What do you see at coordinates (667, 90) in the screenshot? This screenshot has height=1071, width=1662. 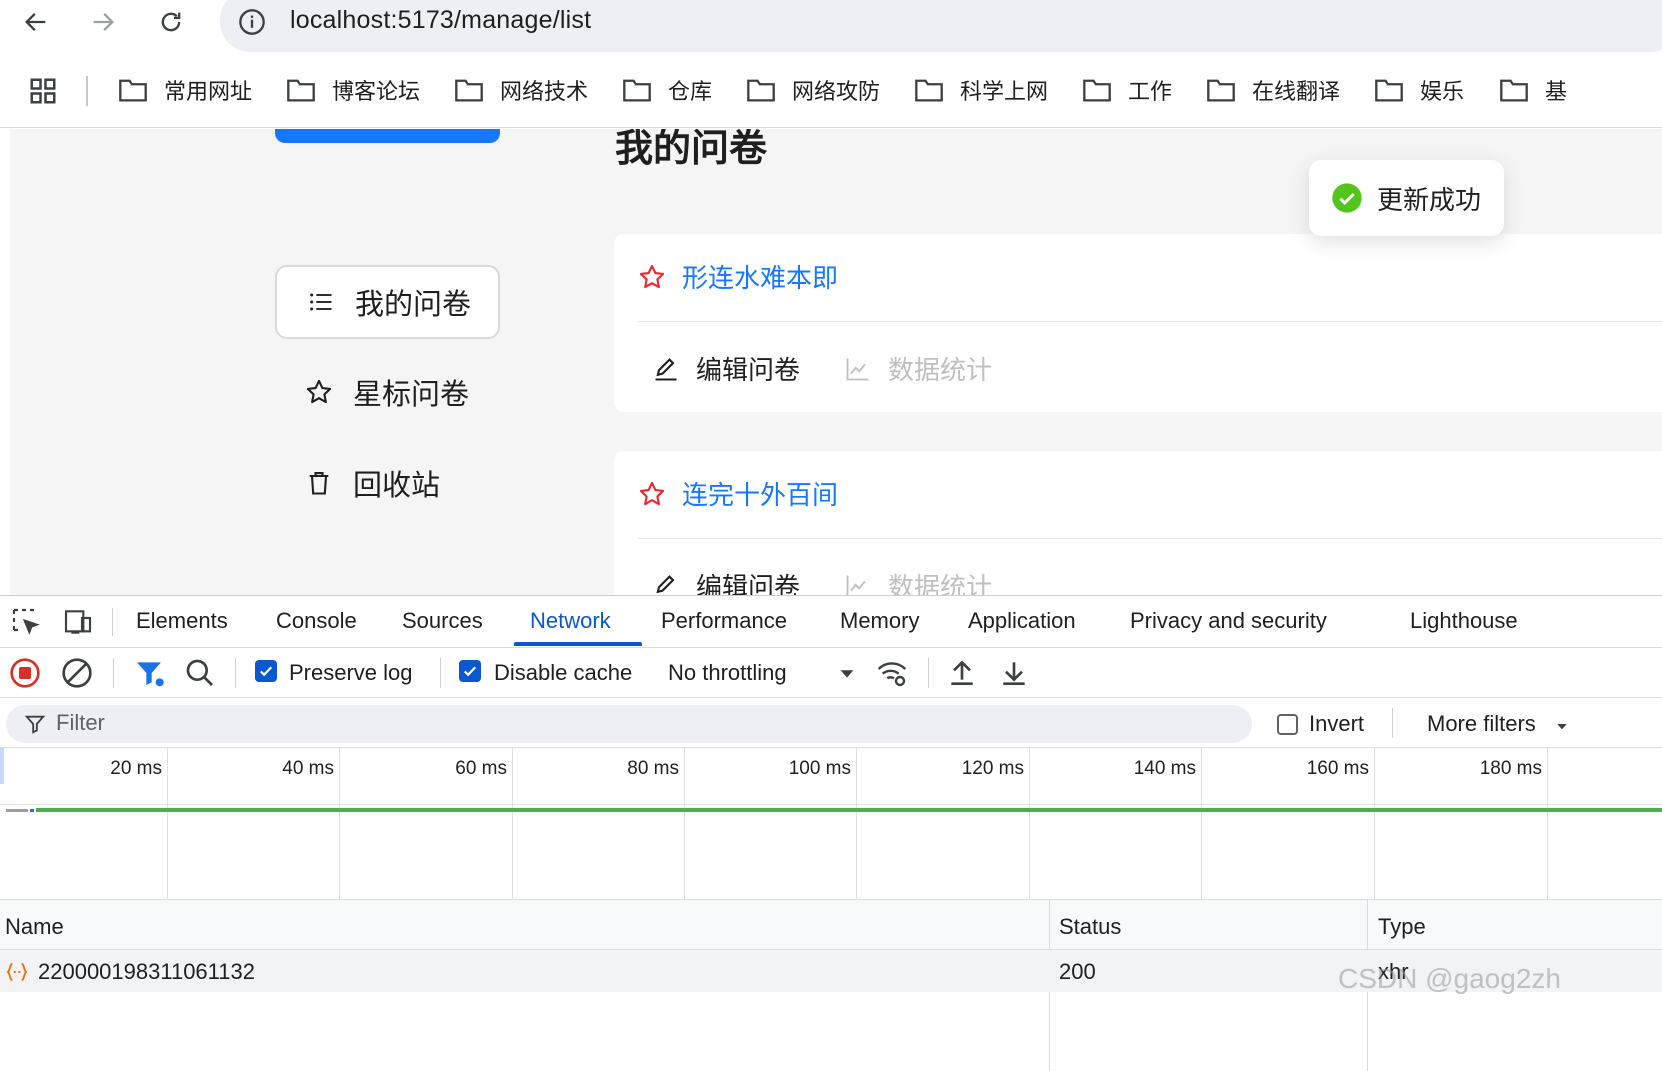 I see `bookmark-folder: 仓库` at bounding box center [667, 90].